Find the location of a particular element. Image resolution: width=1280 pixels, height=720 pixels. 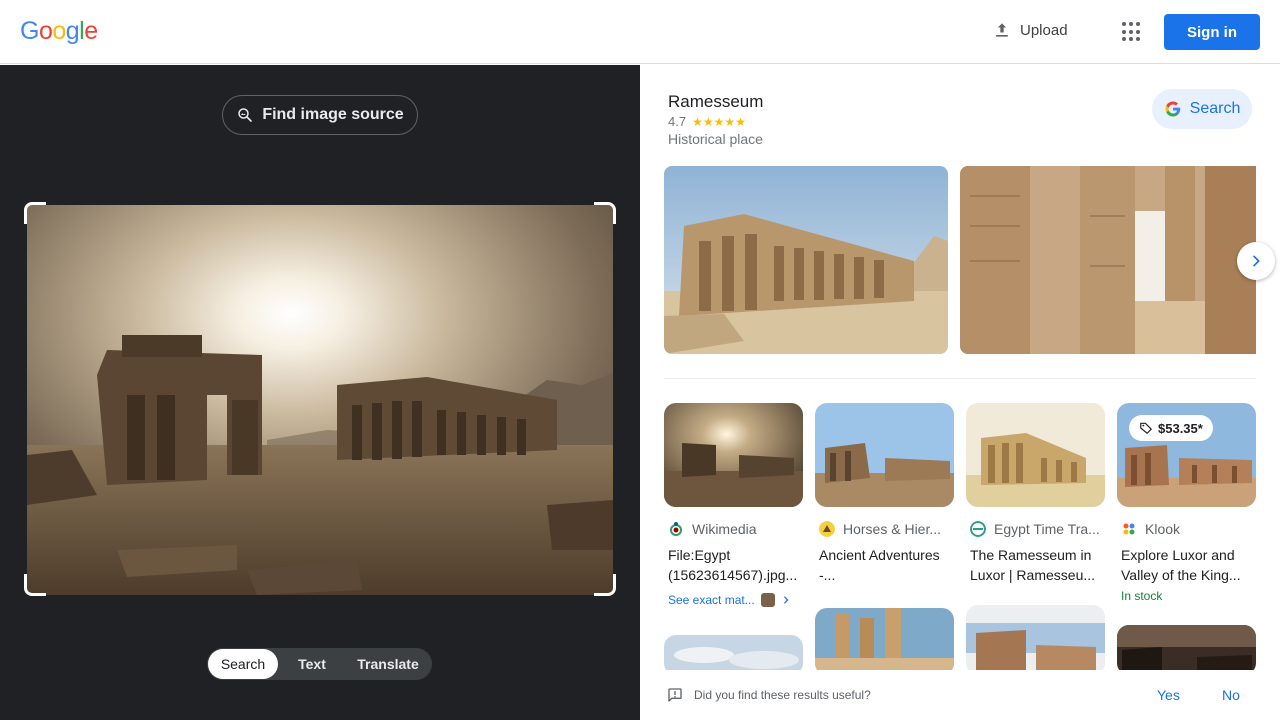

result-source-name: Klook is located at coordinates (1163, 529).